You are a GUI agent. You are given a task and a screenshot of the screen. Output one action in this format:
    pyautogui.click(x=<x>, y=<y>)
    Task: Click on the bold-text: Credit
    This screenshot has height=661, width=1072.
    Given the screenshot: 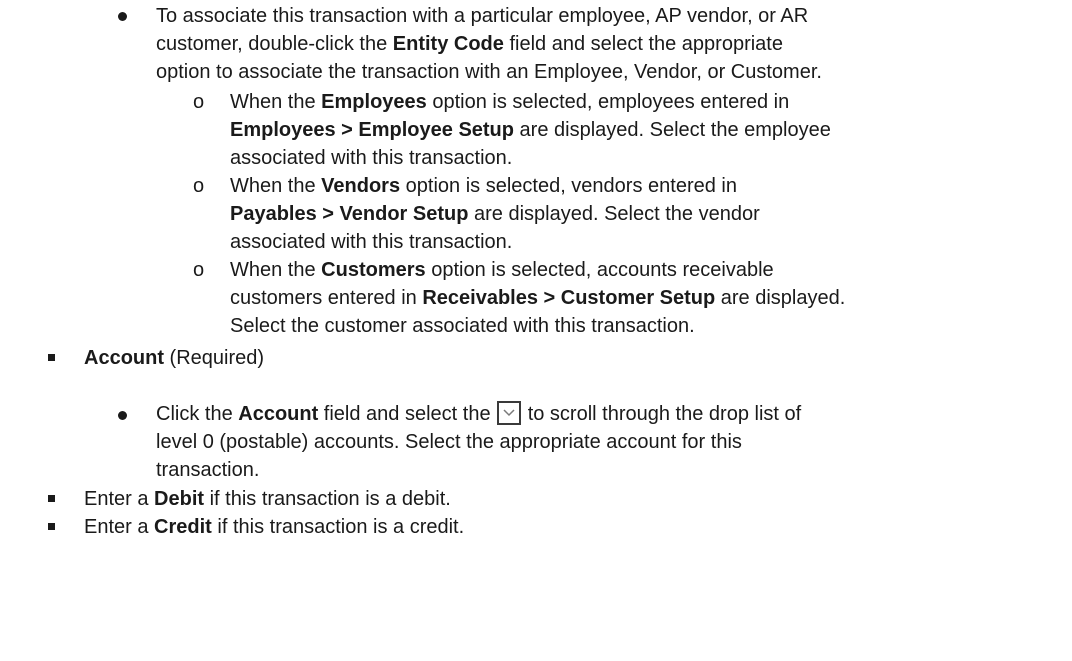 What is the action you would take?
    pyautogui.click(x=183, y=527)
    